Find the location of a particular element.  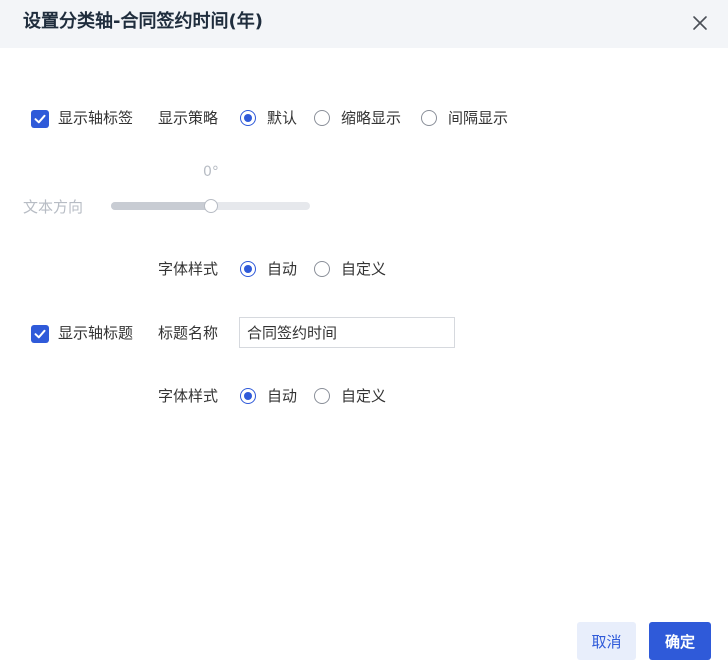

strategy-option-default: 默认 is located at coordinates (282, 118).